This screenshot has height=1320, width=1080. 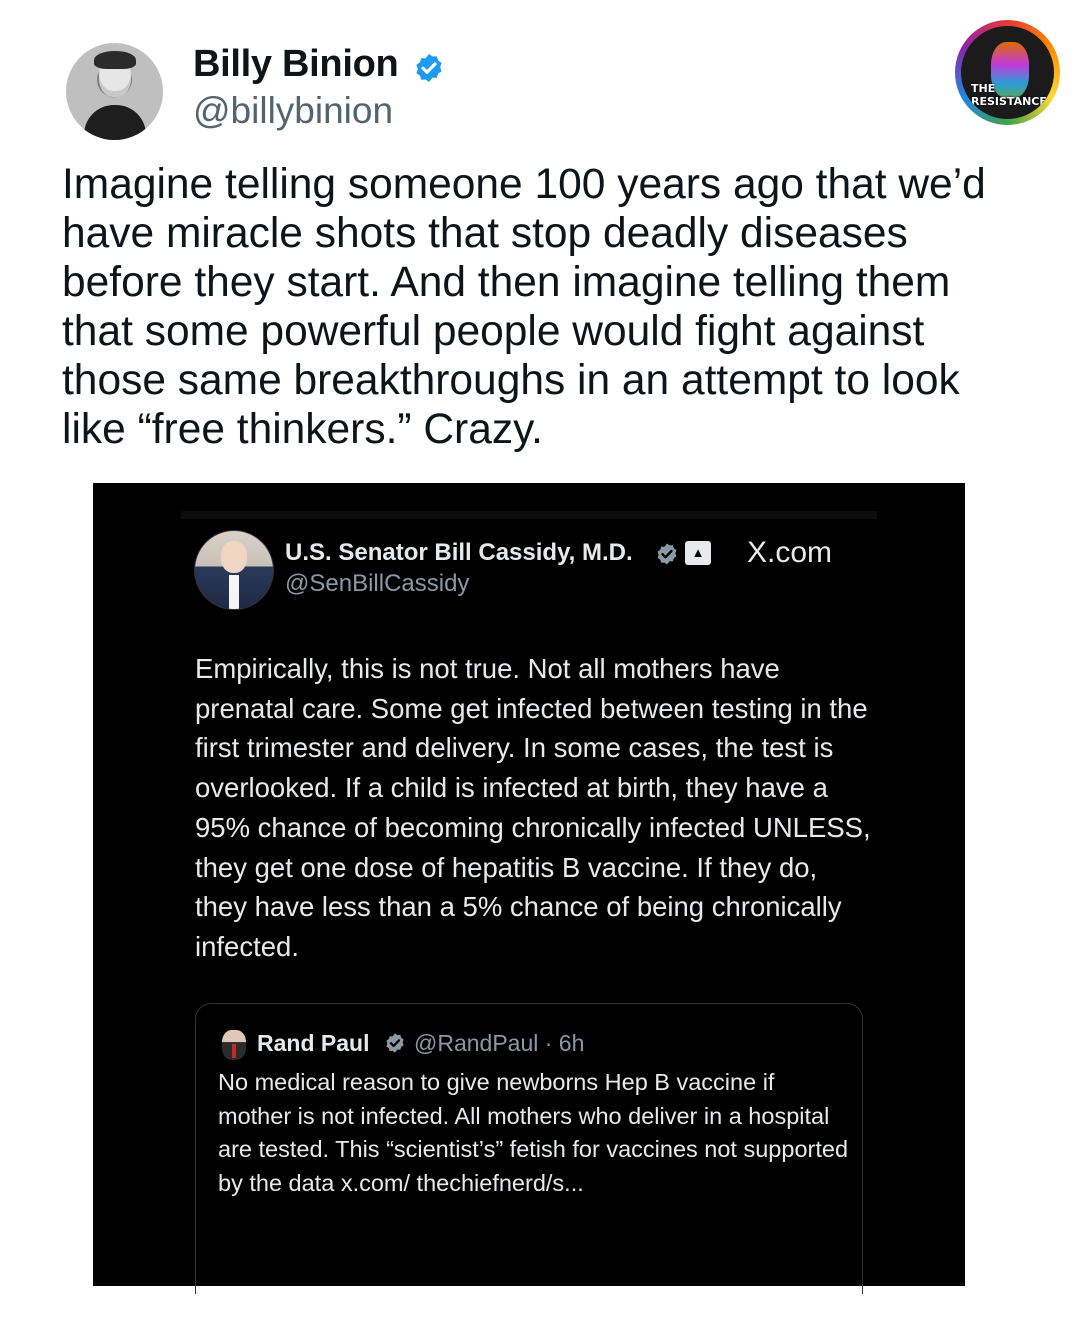 What do you see at coordinates (293, 111) in the screenshot?
I see `author-handle: @billybinion` at bounding box center [293, 111].